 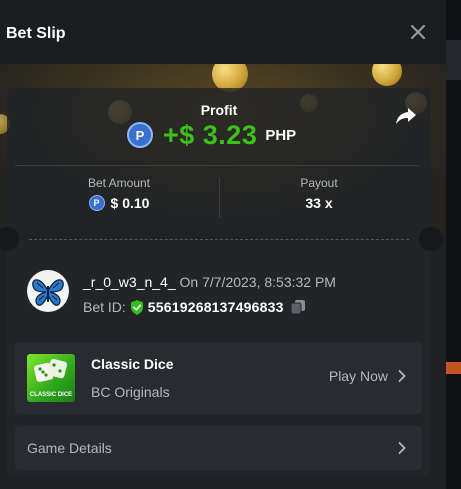 I want to click on play-now-button: Play Now, so click(x=367, y=376).